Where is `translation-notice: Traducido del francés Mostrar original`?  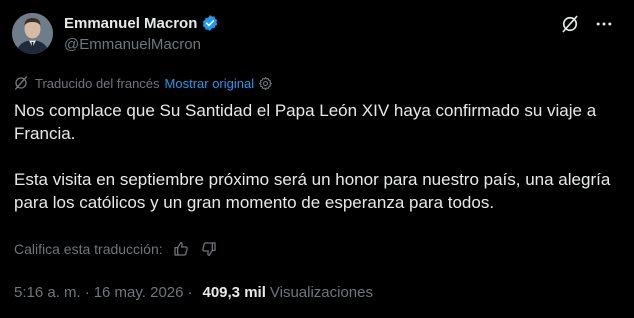
translation-notice: Traducido del francés Mostrar original is located at coordinates (143, 83).